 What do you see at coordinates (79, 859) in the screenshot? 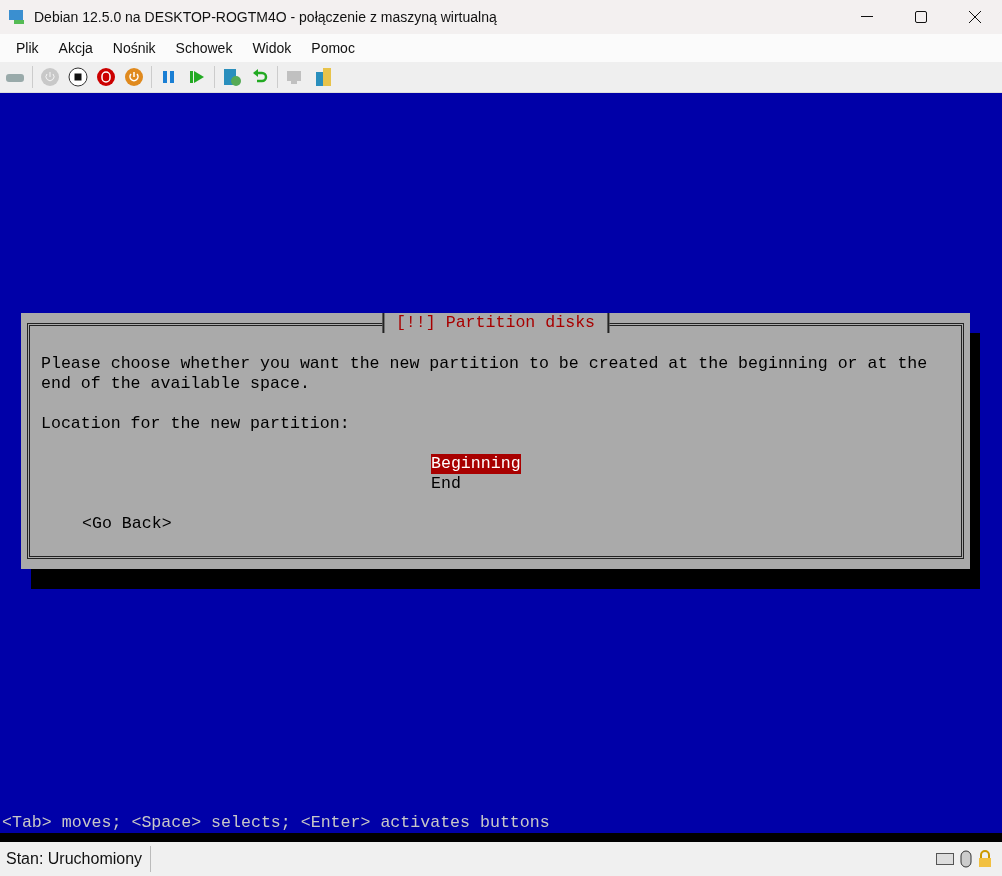
I see `status-text: Stan: Uruchomiony` at bounding box center [79, 859].